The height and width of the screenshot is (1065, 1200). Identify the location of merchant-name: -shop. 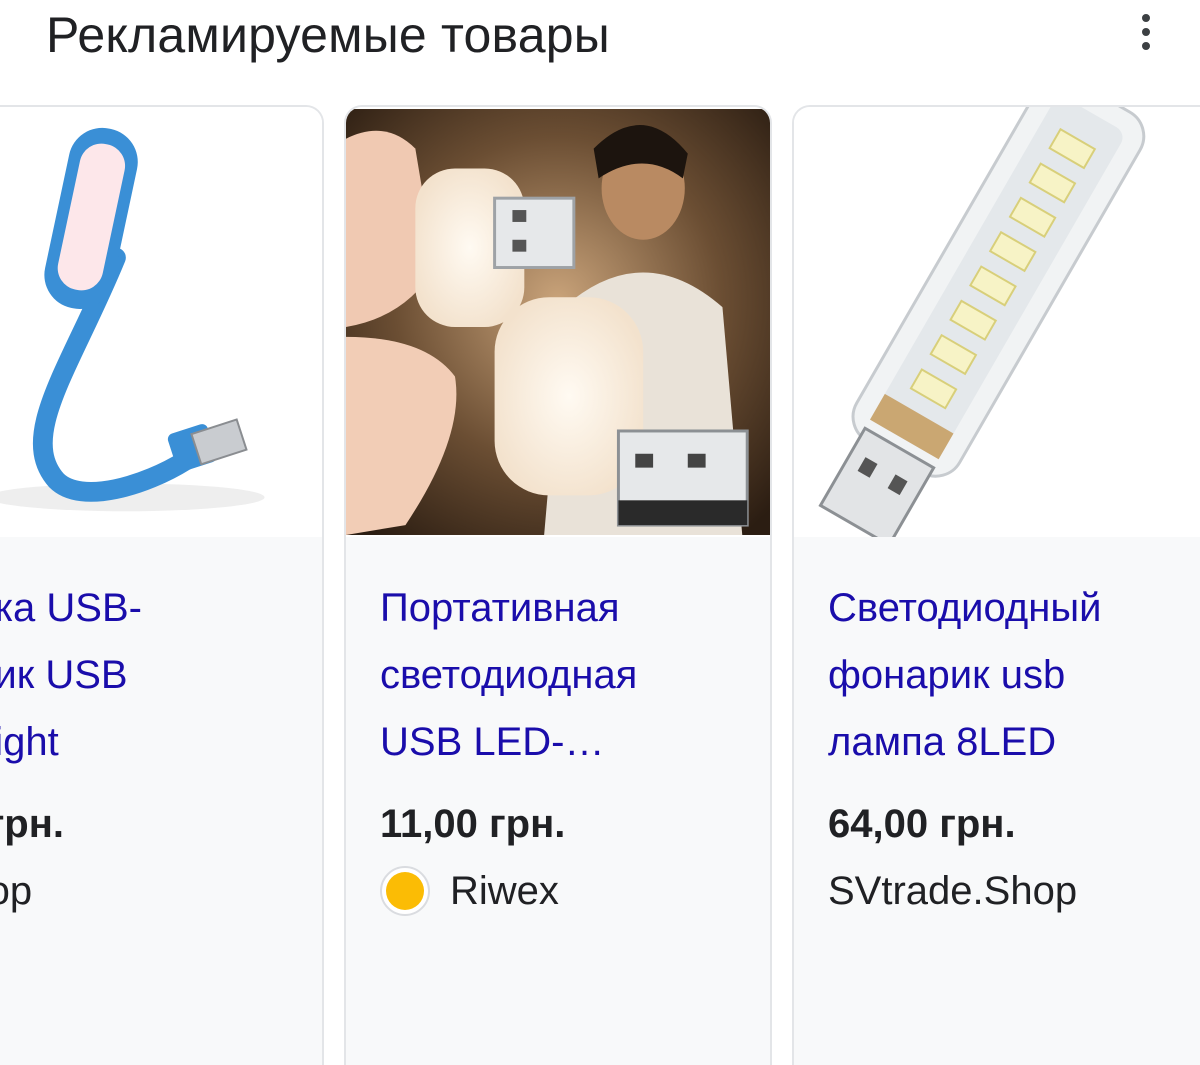
(16, 891).